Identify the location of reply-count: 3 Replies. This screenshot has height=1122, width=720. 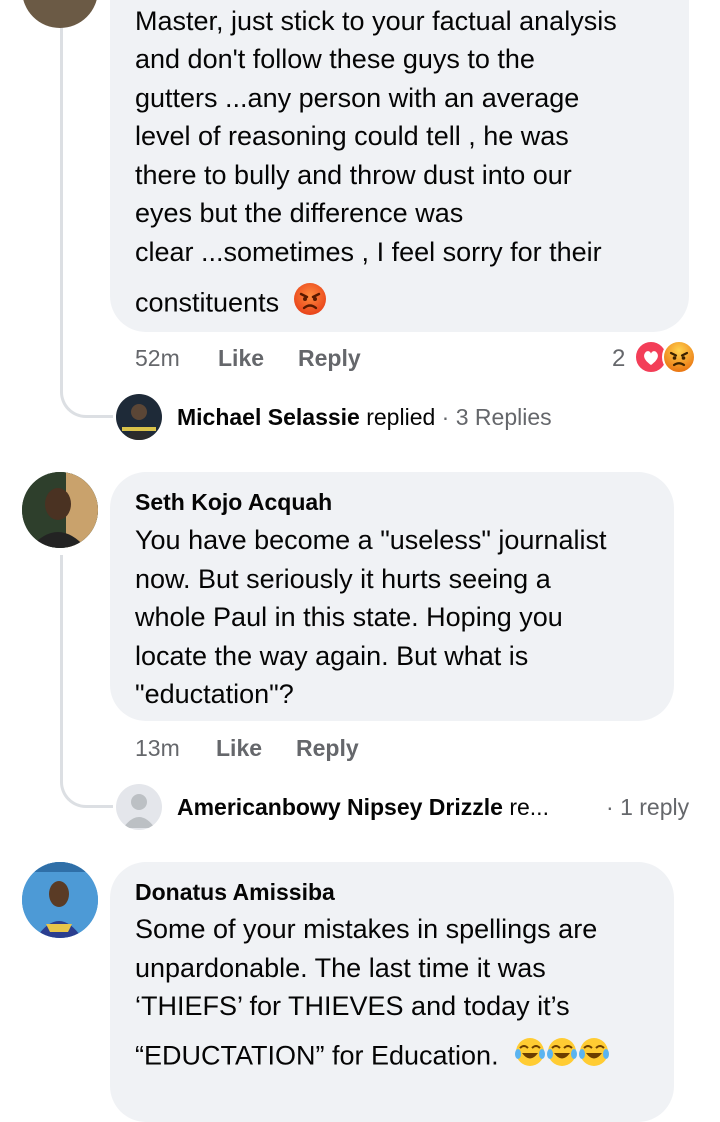
(503, 417).